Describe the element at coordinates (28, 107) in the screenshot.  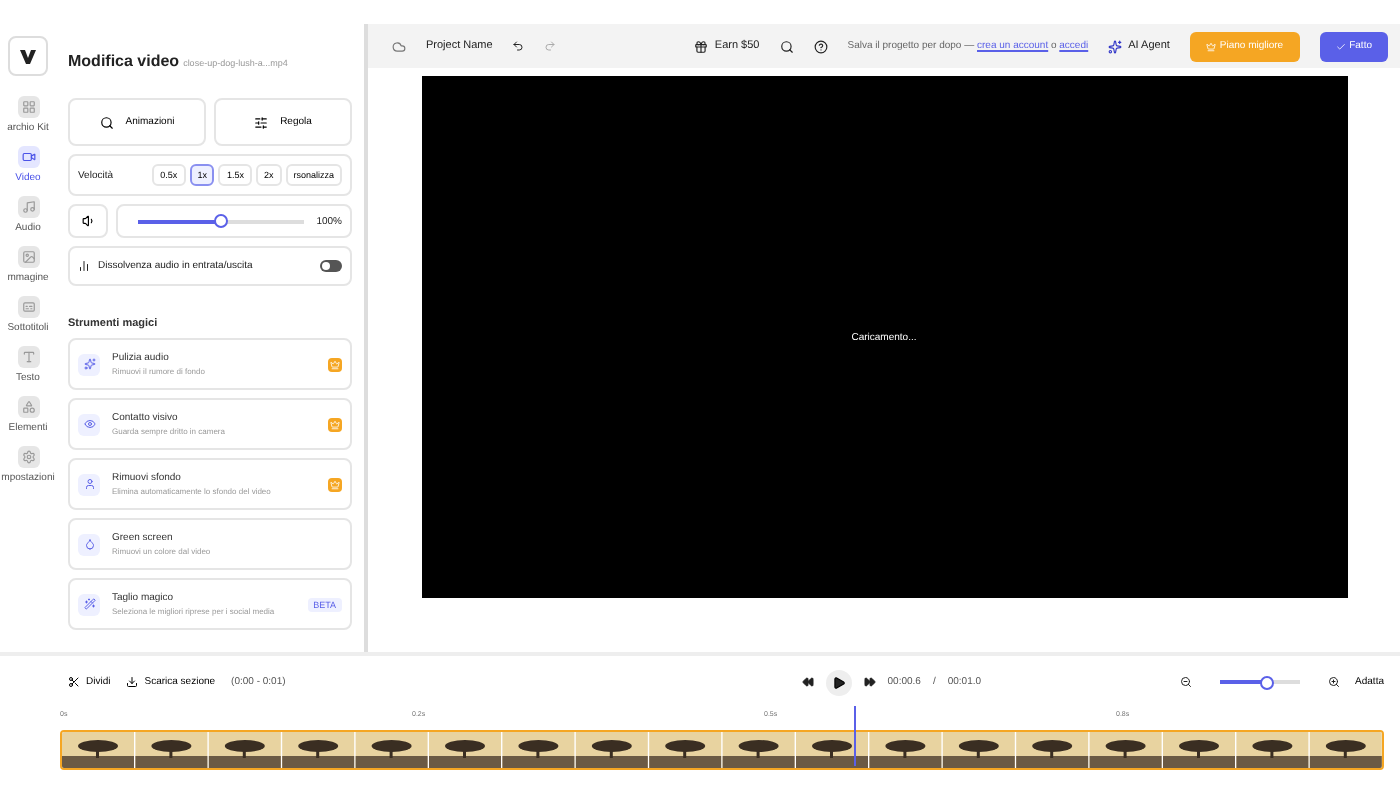
I see `grid-icon` at that location.